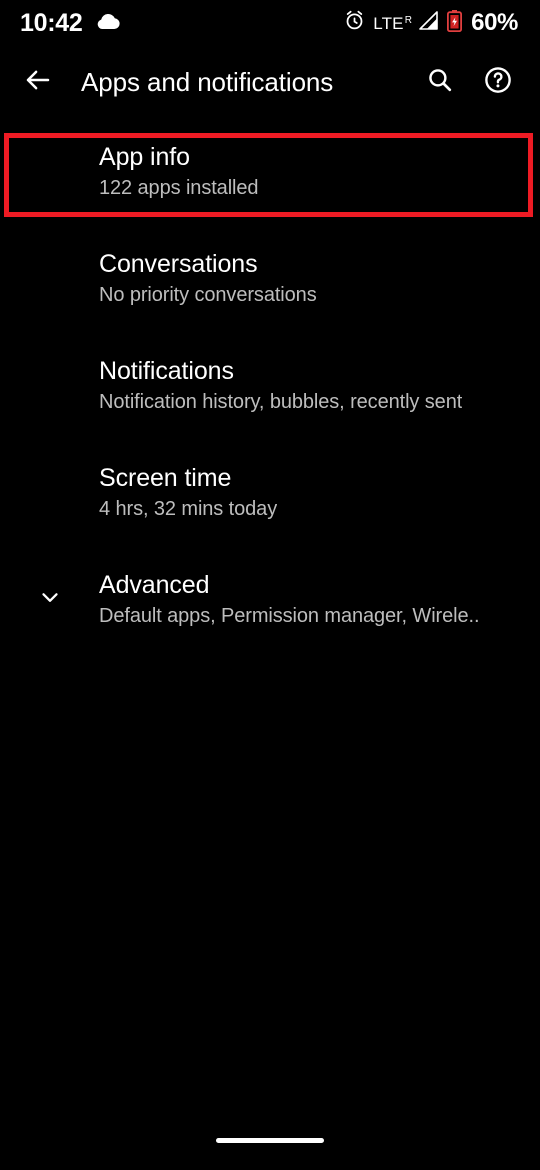 The height and width of the screenshot is (1170, 540). Describe the element at coordinates (270, 23) in the screenshot. I see `status-bar: 10:42 LTER 60%` at that location.